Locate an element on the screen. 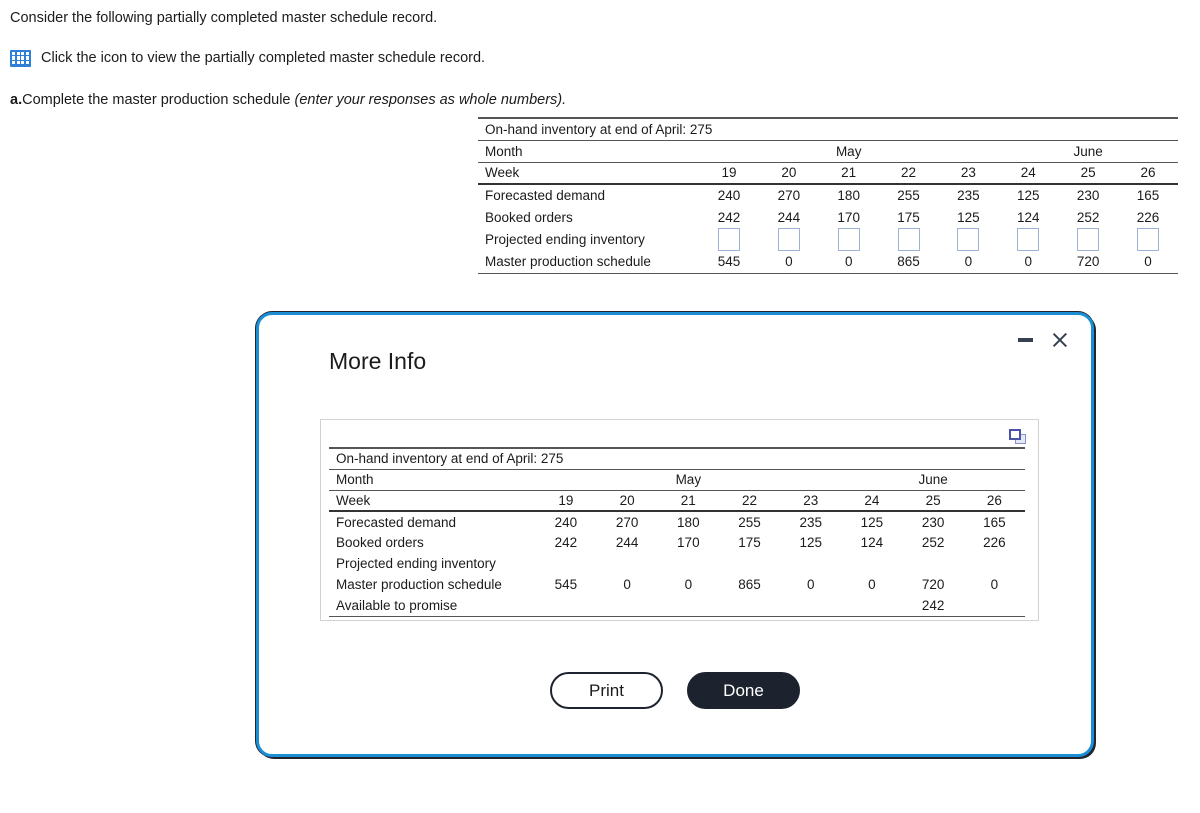 Image resolution: width=1200 pixels, height=813 pixels. modal-month-label: Month is located at coordinates (432, 480).